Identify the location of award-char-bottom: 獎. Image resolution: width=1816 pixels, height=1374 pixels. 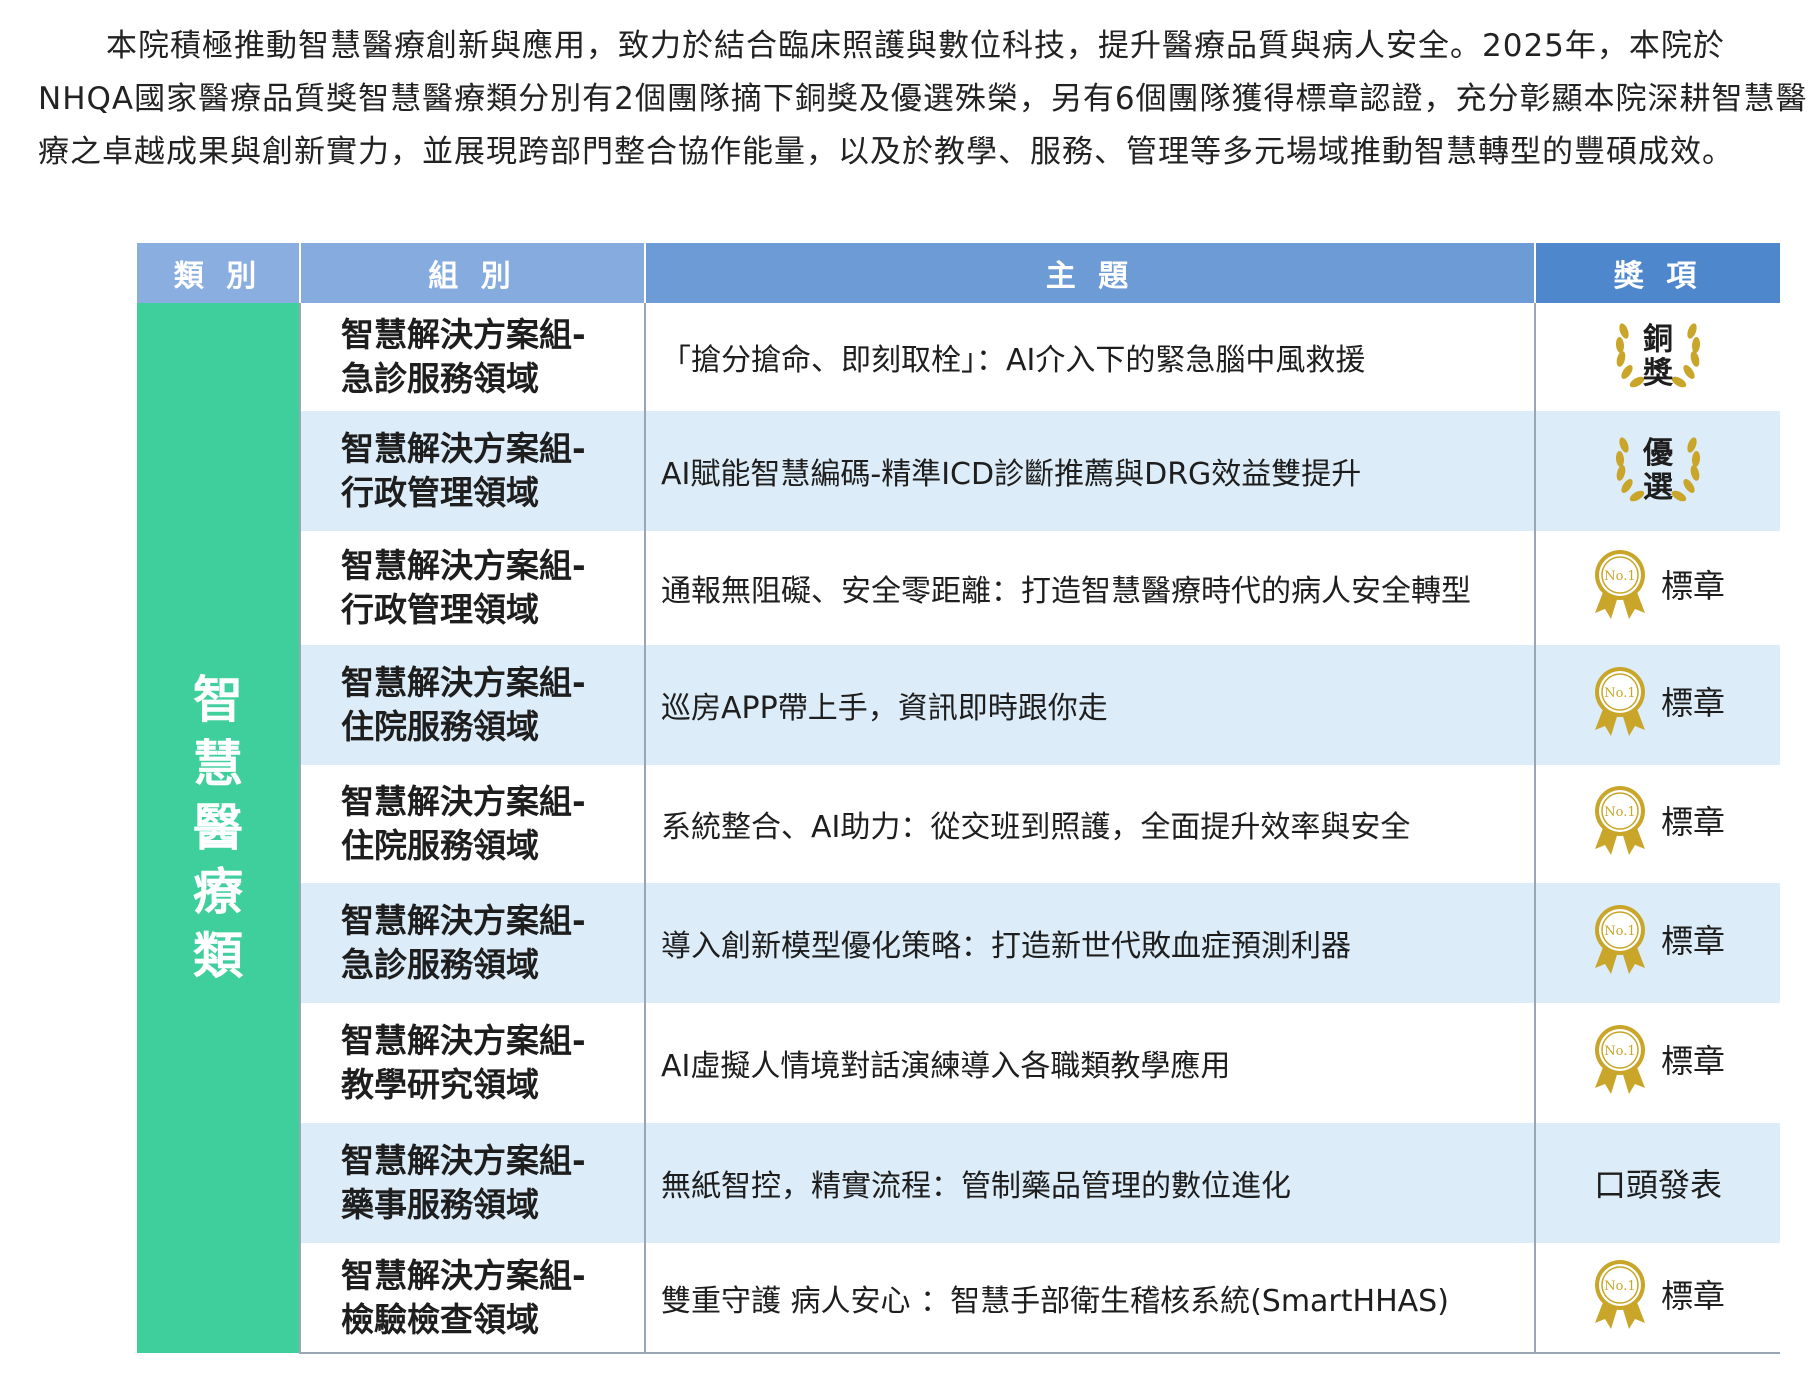
(1658, 373).